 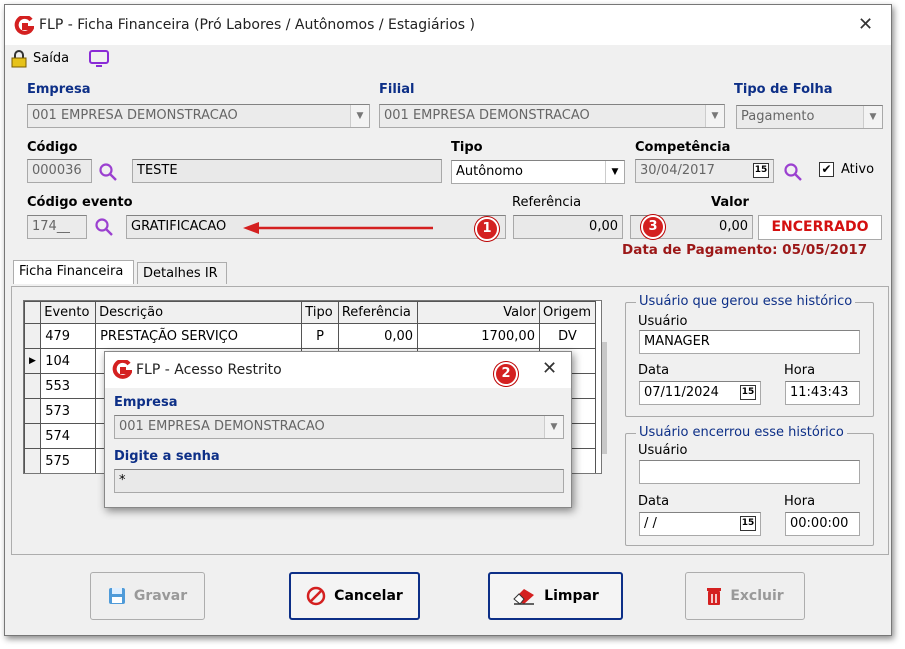 What do you see at coordinates (59, 89) in the screenshot?
I see `empresa-label: Empresa` at bounding box center [59, 89].